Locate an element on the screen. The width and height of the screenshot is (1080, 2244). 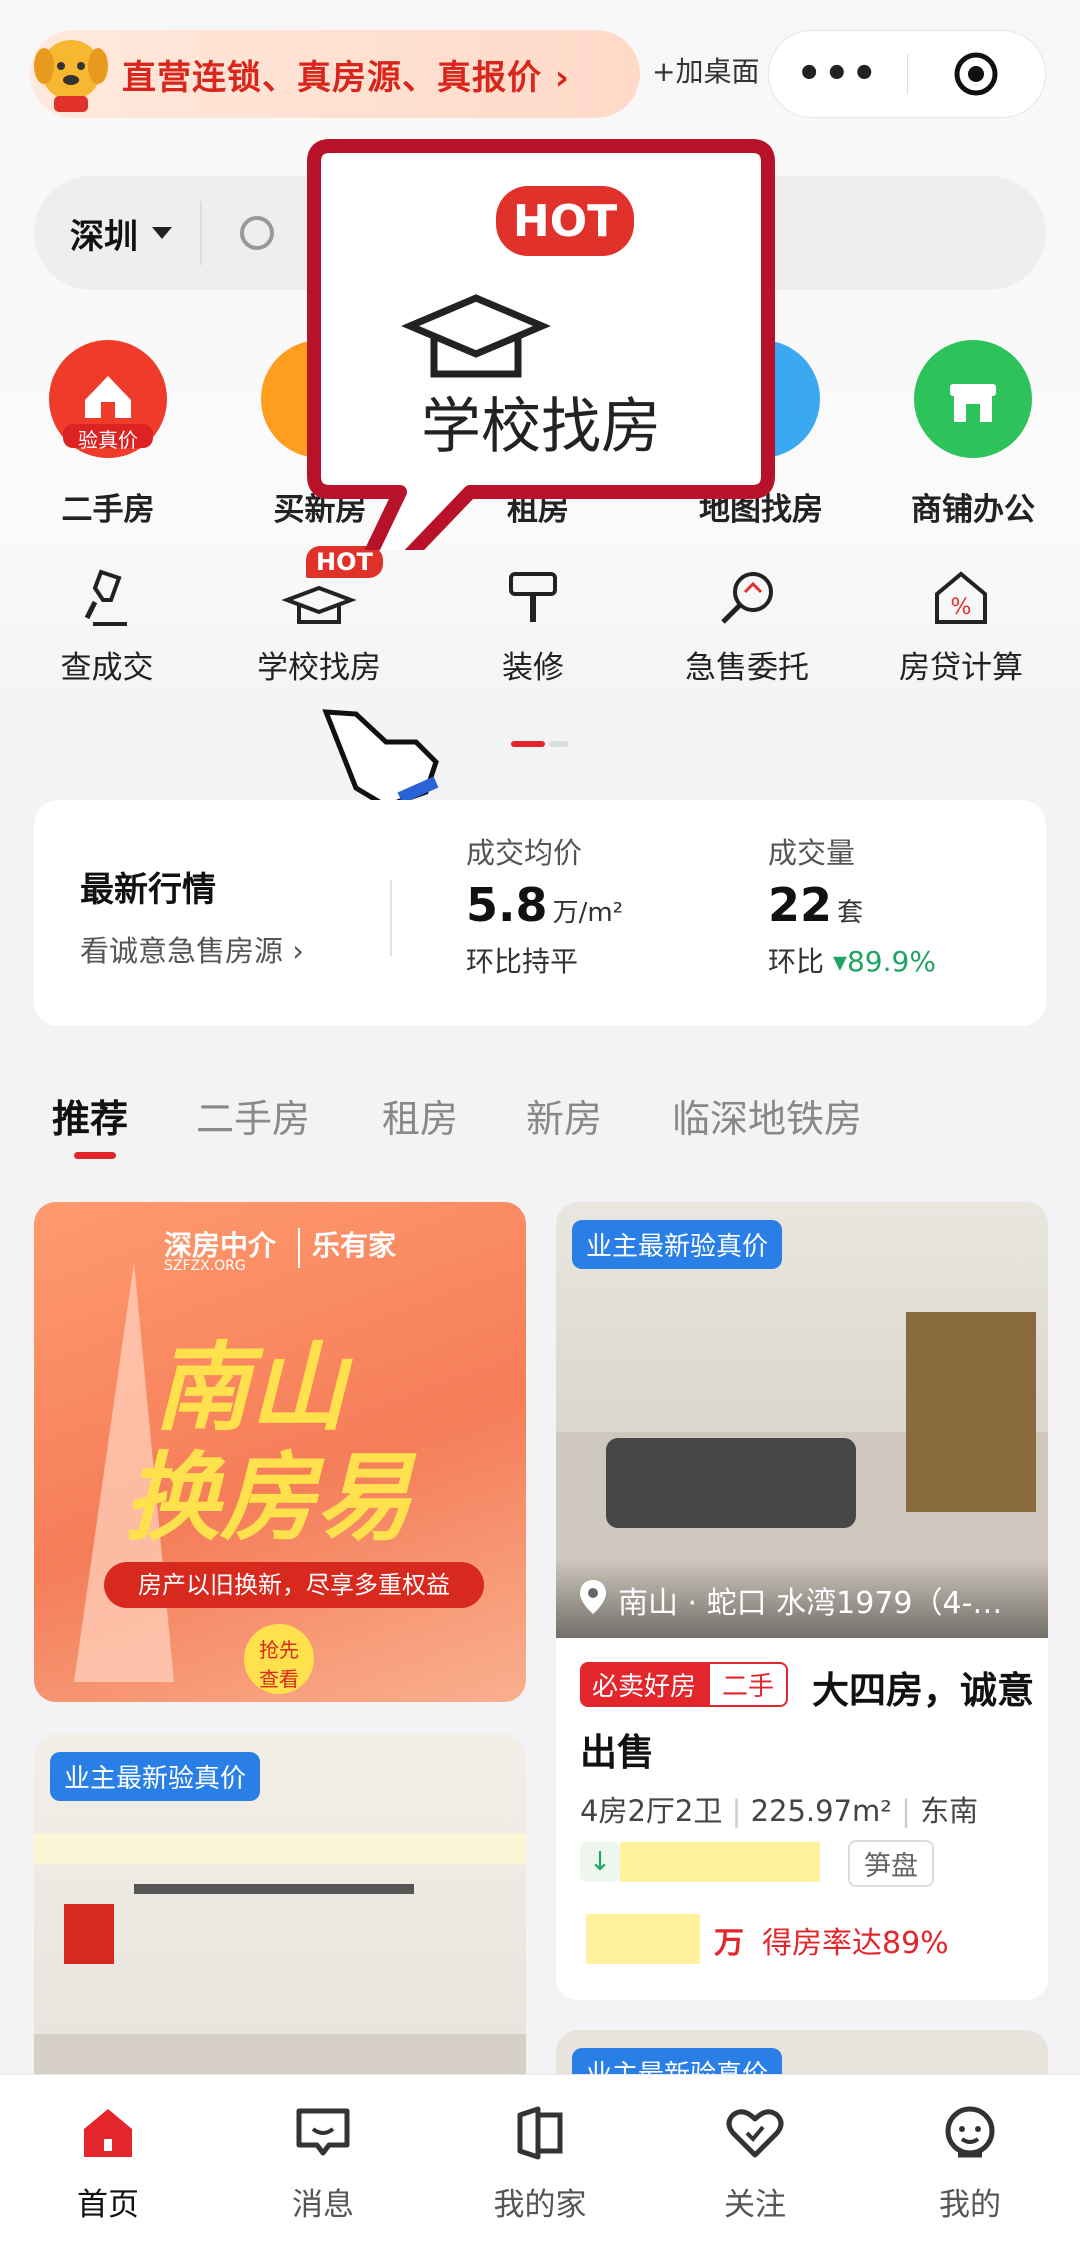
page-indicator is located at coordinates (540, 744).